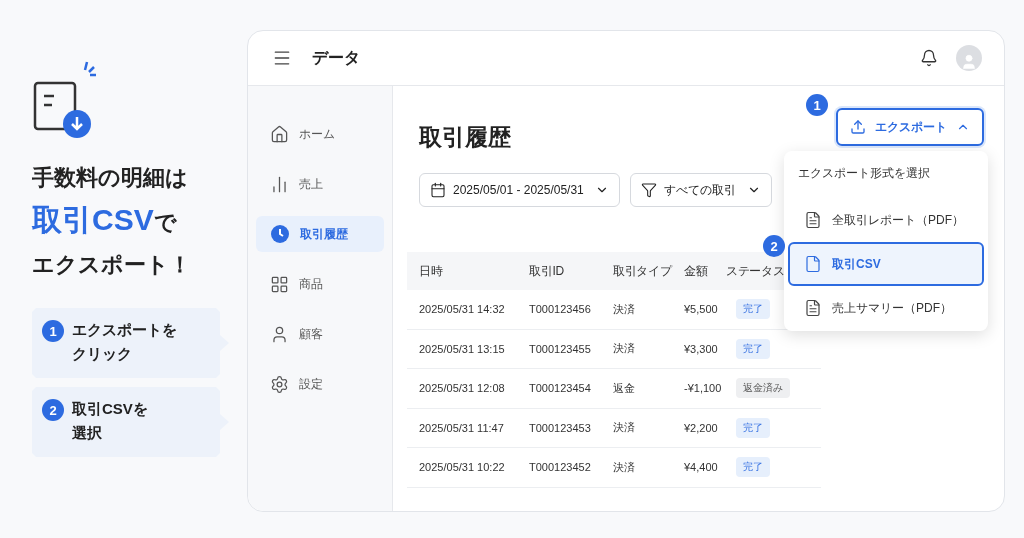  Describe the element at coordinates (858, 127) in the screenshot. I see `upload-icon` at that location.